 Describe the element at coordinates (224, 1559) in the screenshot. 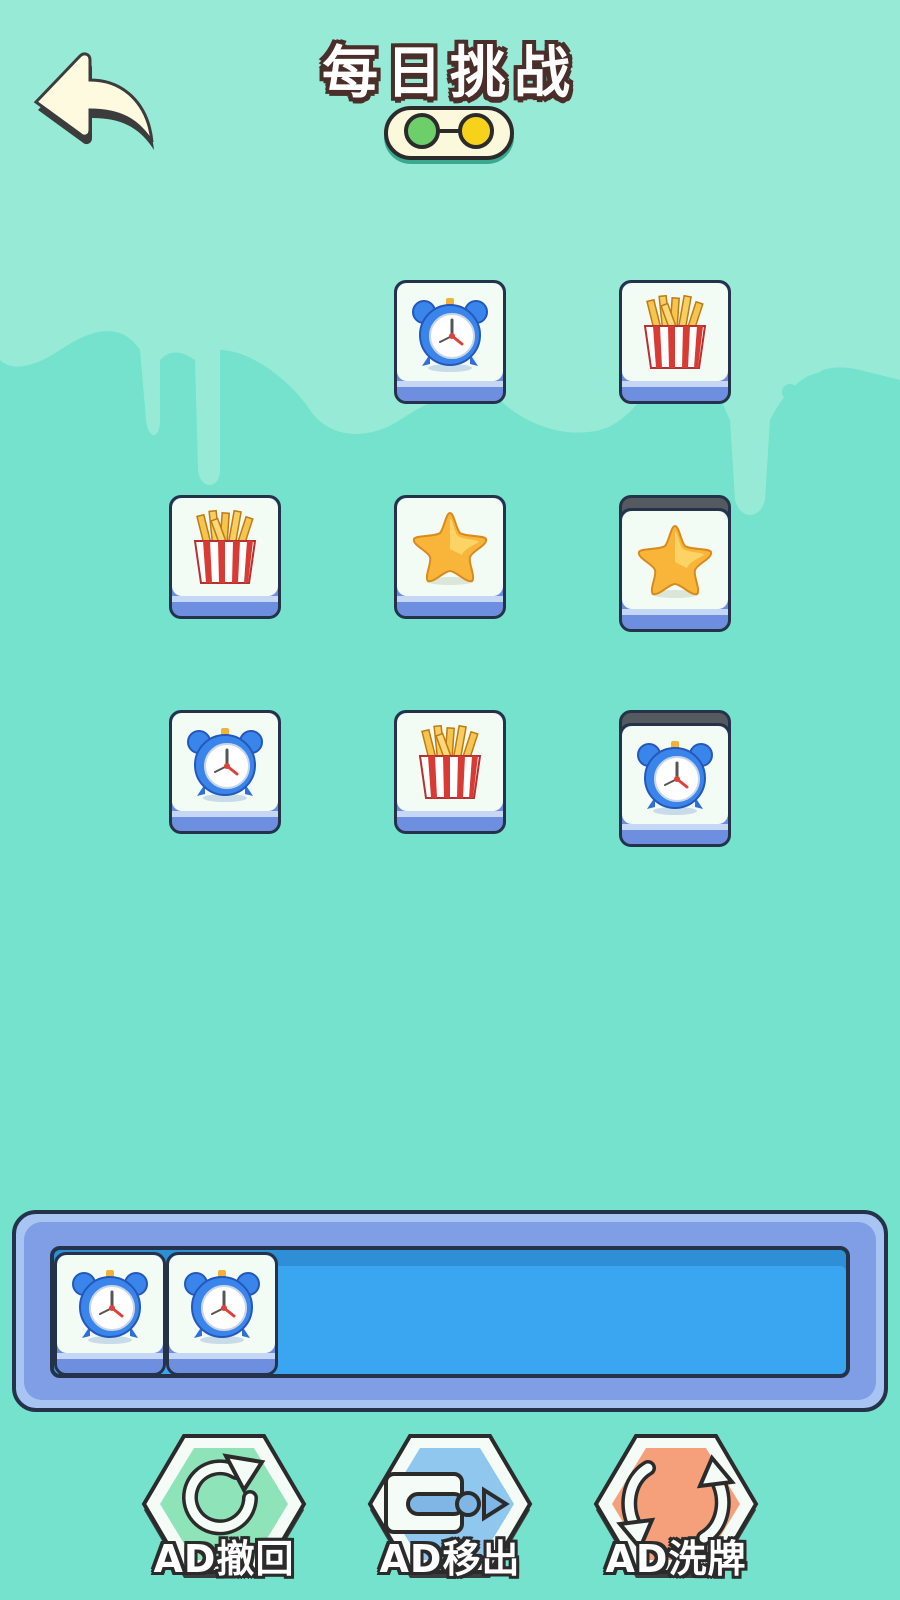

I see `undo-button-label: AD撤回` at that location.